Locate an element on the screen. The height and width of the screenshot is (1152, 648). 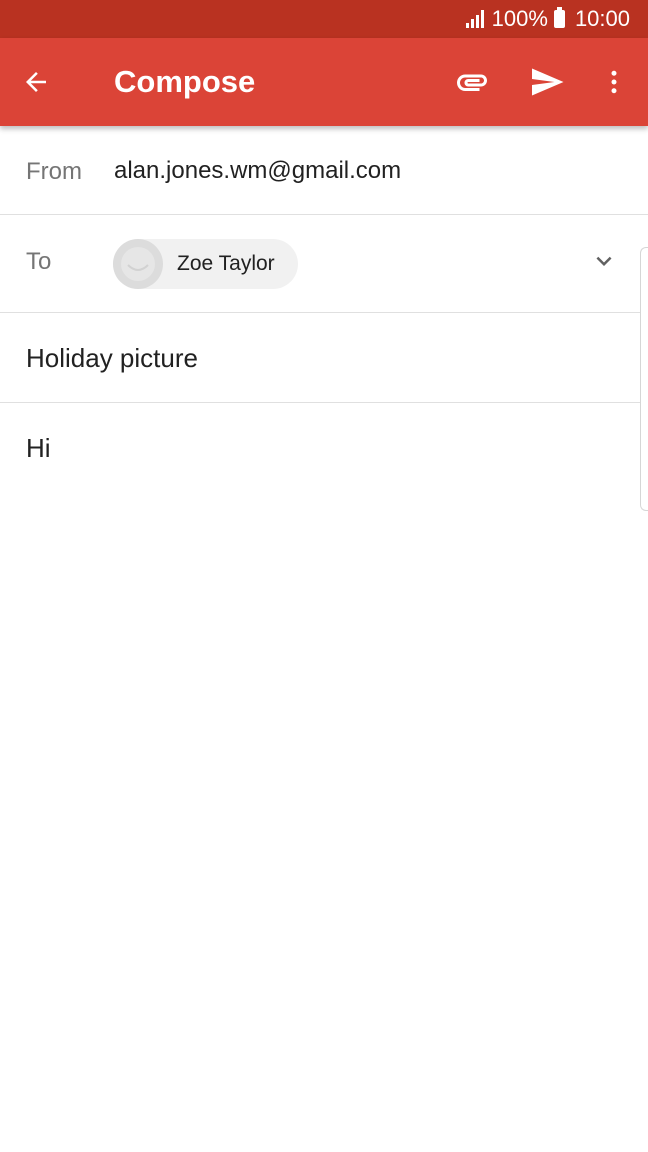
send-icon is located at coordinates (548, 82).